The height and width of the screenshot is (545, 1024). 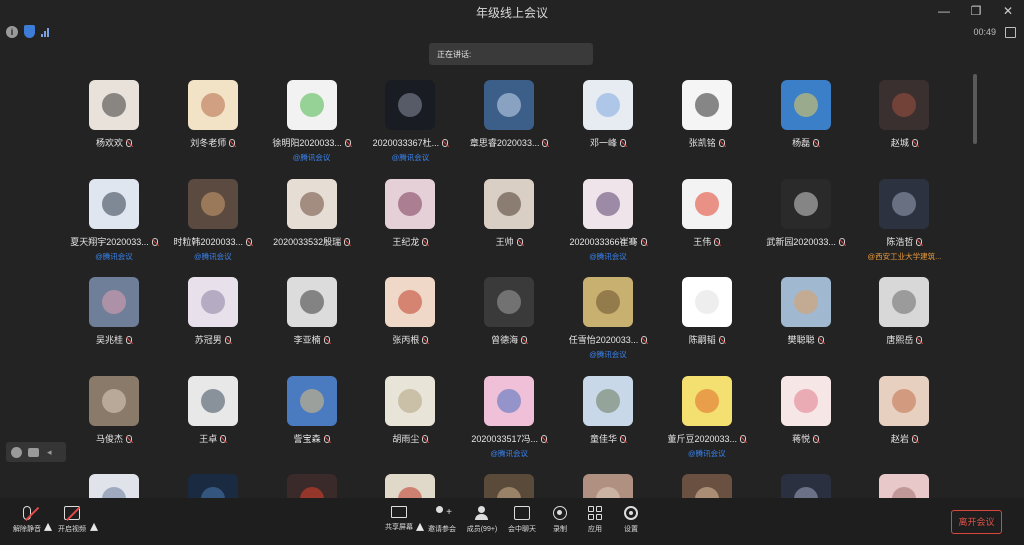 I want to click on shield-icon, so click(x=29, y=31).